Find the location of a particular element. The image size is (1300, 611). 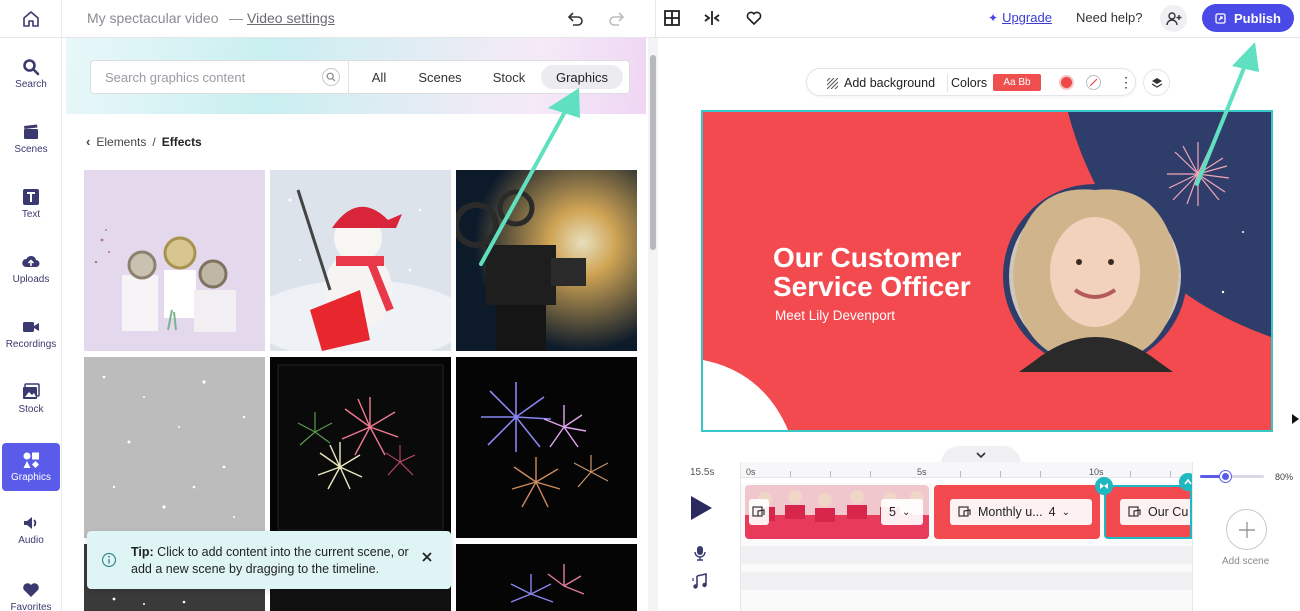

breadcrumb-current: Effects is located at coordinates (181, 141).